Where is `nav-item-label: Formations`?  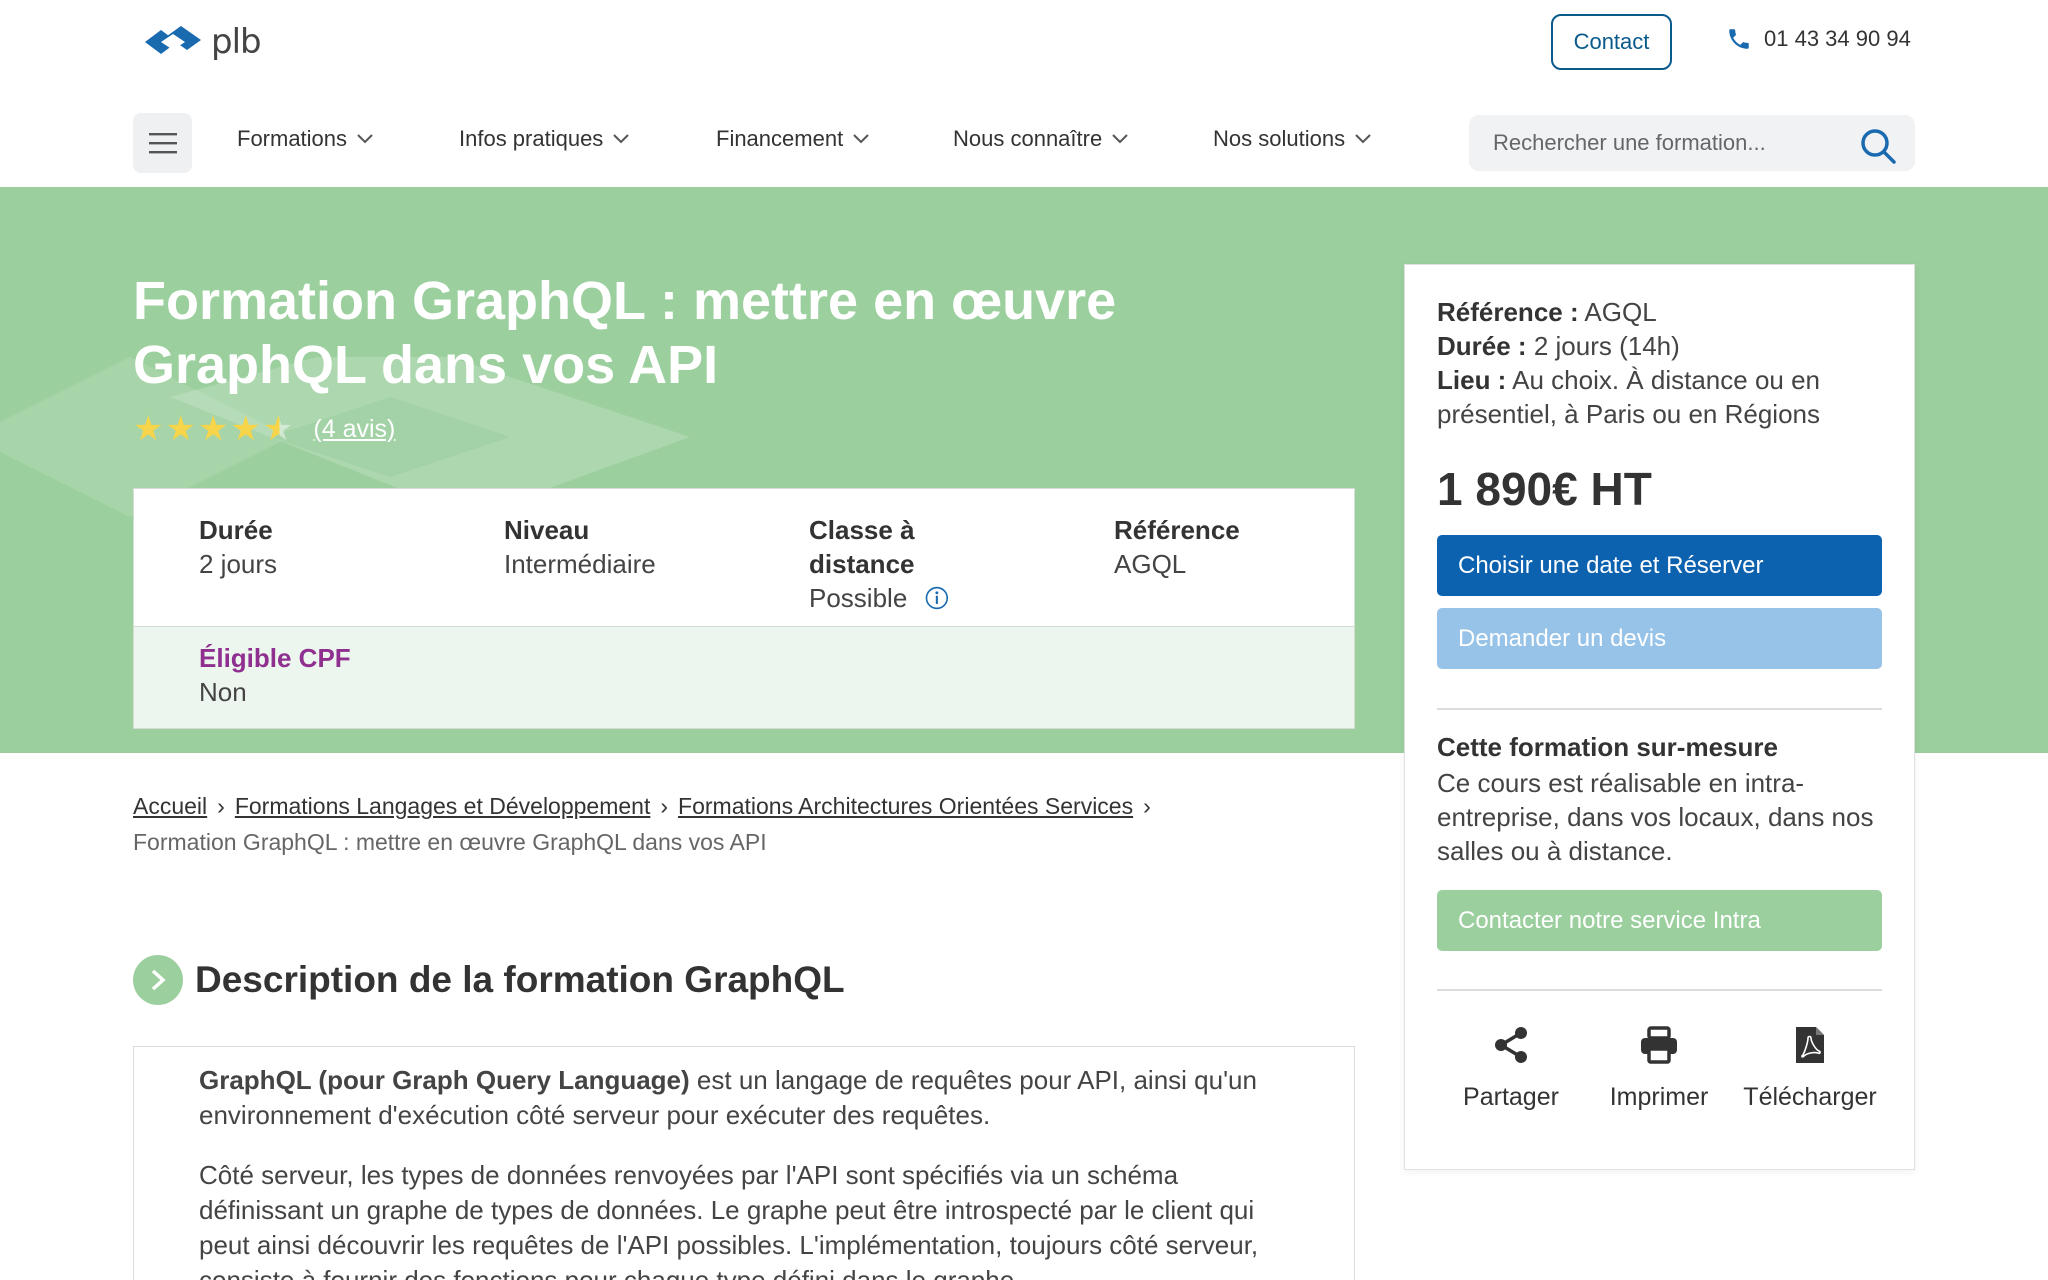
nav-item-label: Formations is located at coordinates (292, 138).